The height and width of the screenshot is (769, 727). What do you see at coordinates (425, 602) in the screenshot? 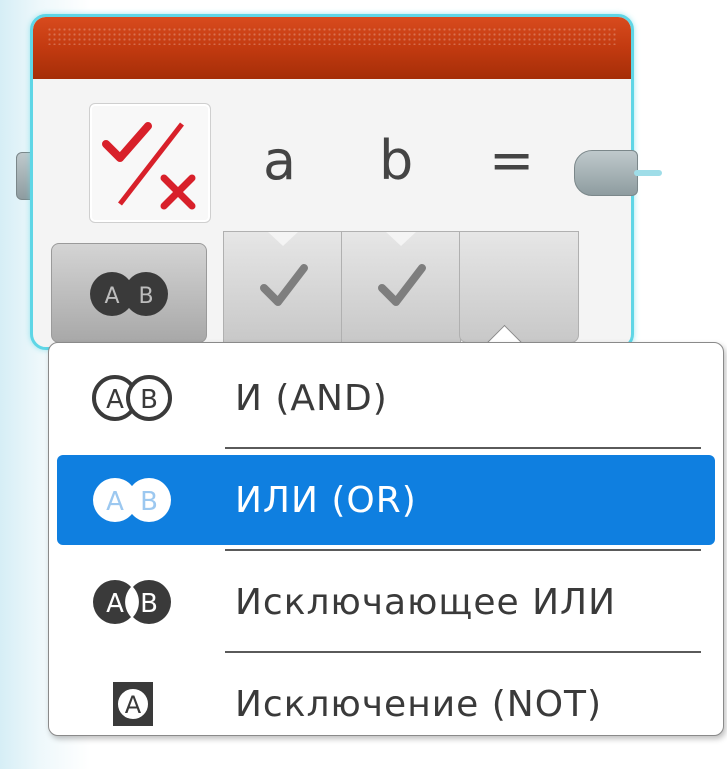
I see `menu-item-xor-label: Исключающее ИЛИ` at bounding box center [425, 602].